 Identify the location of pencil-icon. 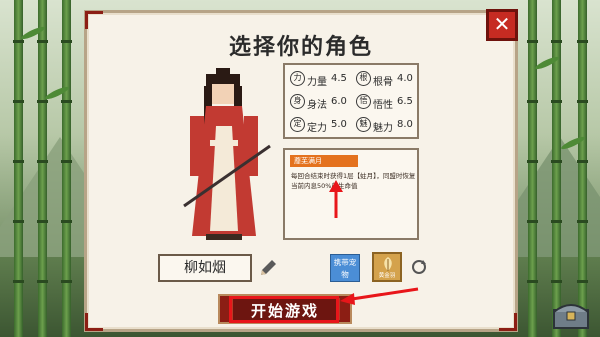
(268, 268).